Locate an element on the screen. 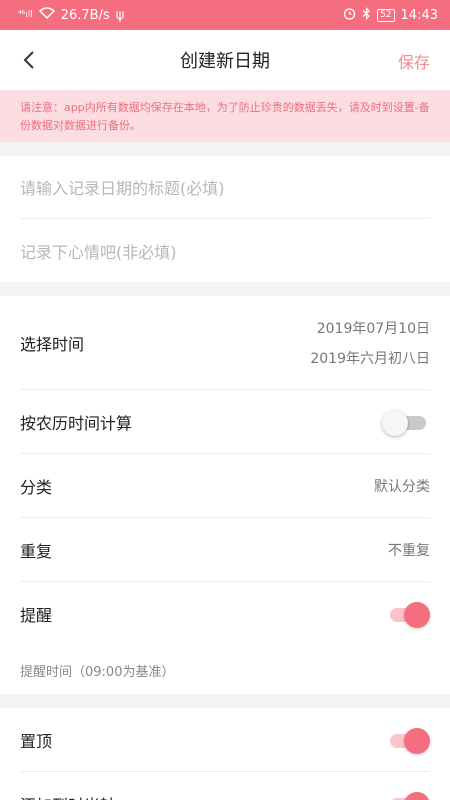  reminder-note: 提醒时间（09:00为基准） is located at coordinates (97, 672).